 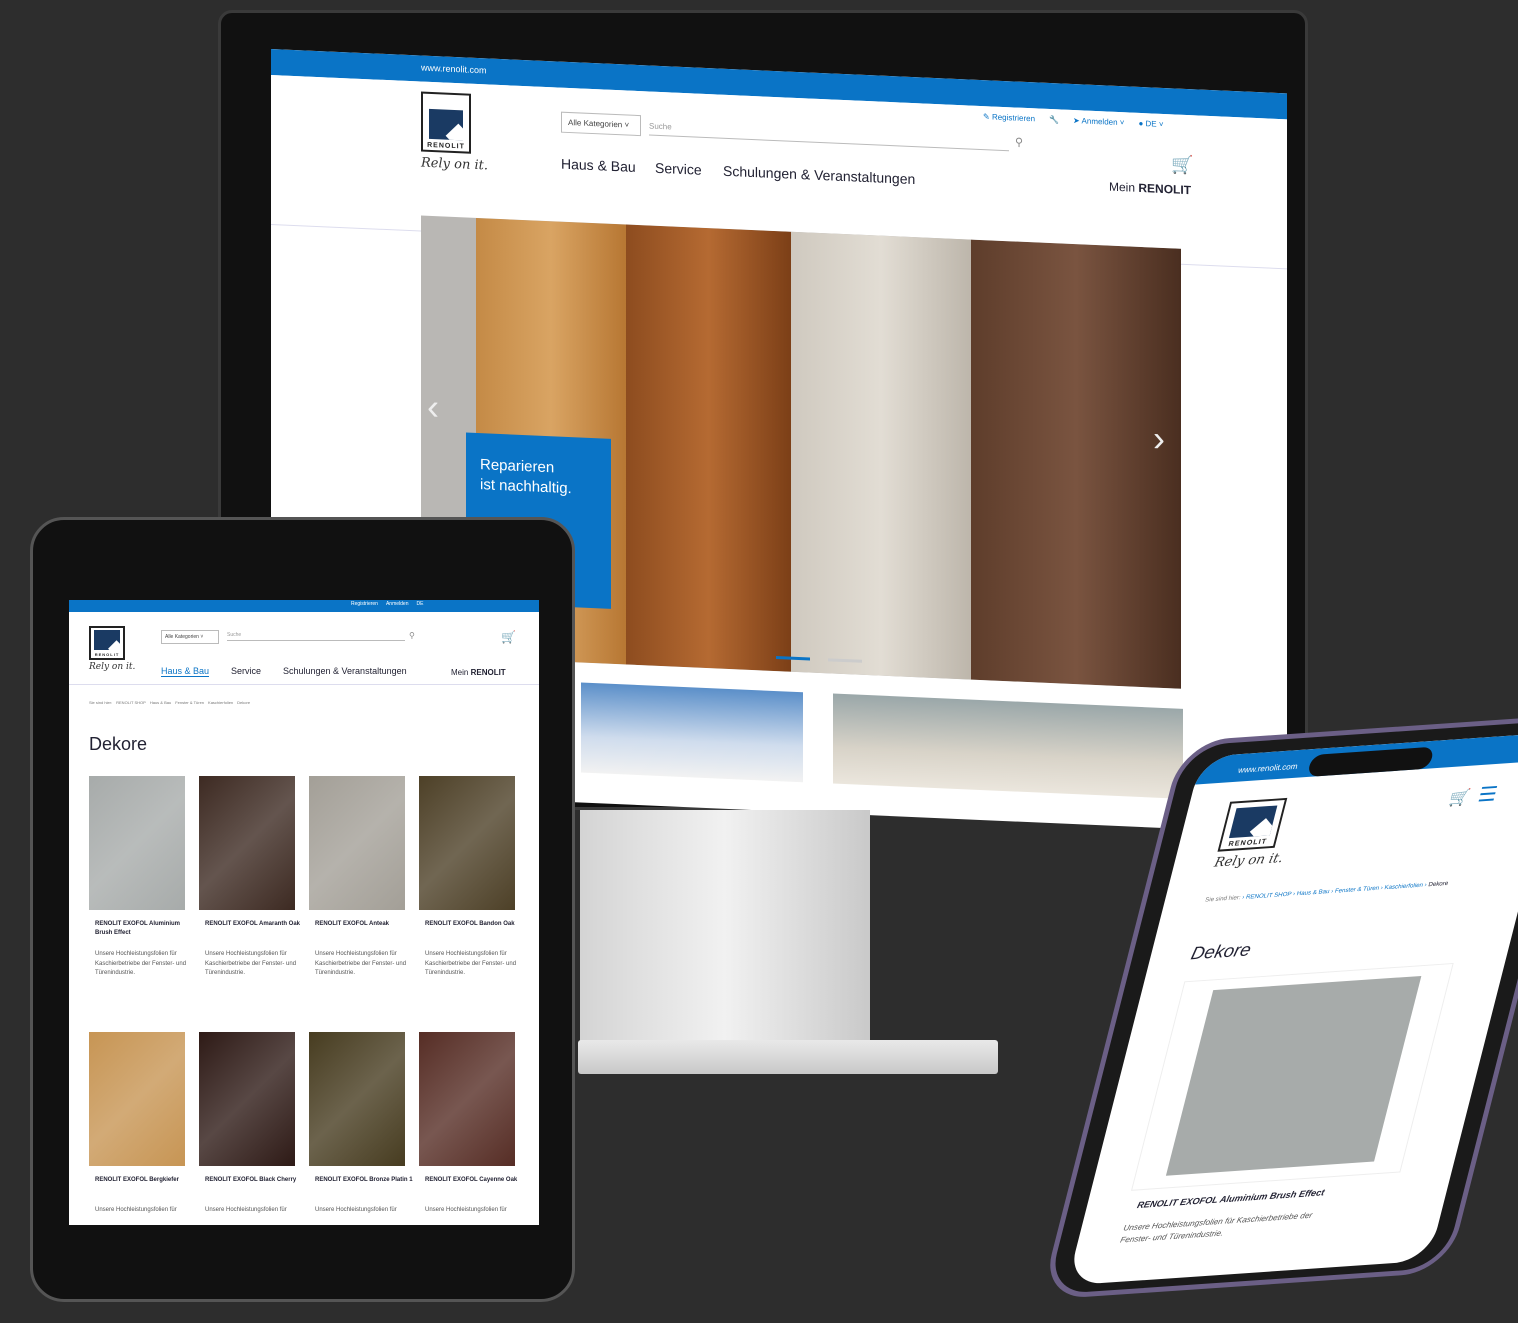 What do you see at coordinates (1159, 439) in the screenshot?
I see `chevron-right-icon: ›` at bounding box center [1159, 439].